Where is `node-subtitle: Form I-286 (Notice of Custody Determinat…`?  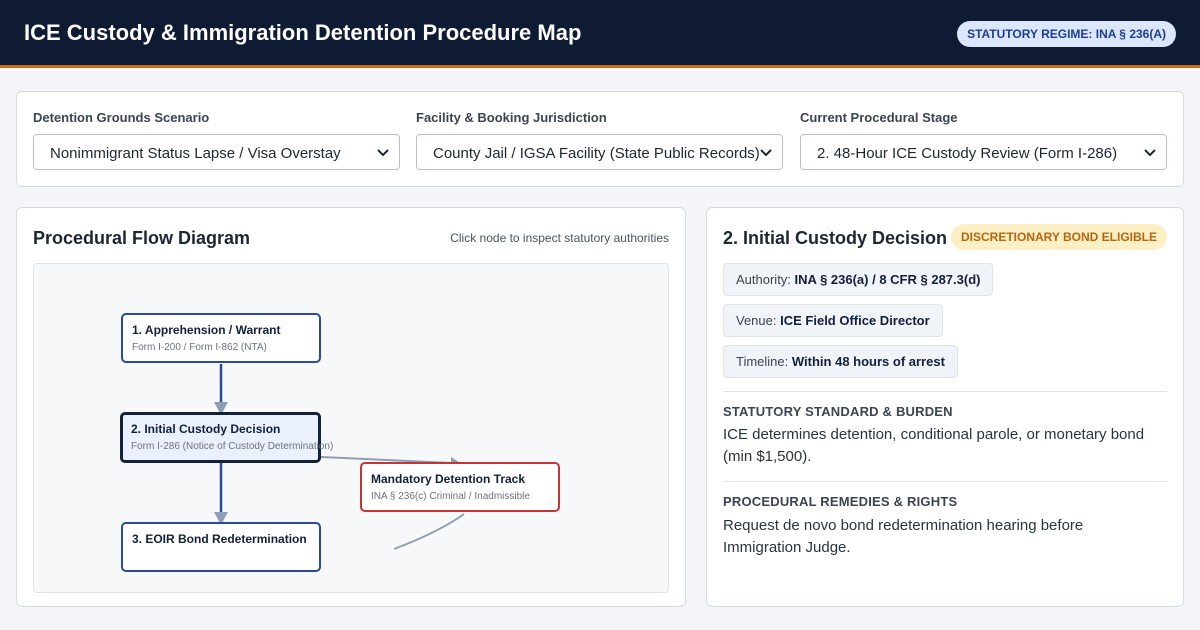
node-subtitle: Form I-286 (Notice of Custody Determinat… is located at coordinates (232, 446).